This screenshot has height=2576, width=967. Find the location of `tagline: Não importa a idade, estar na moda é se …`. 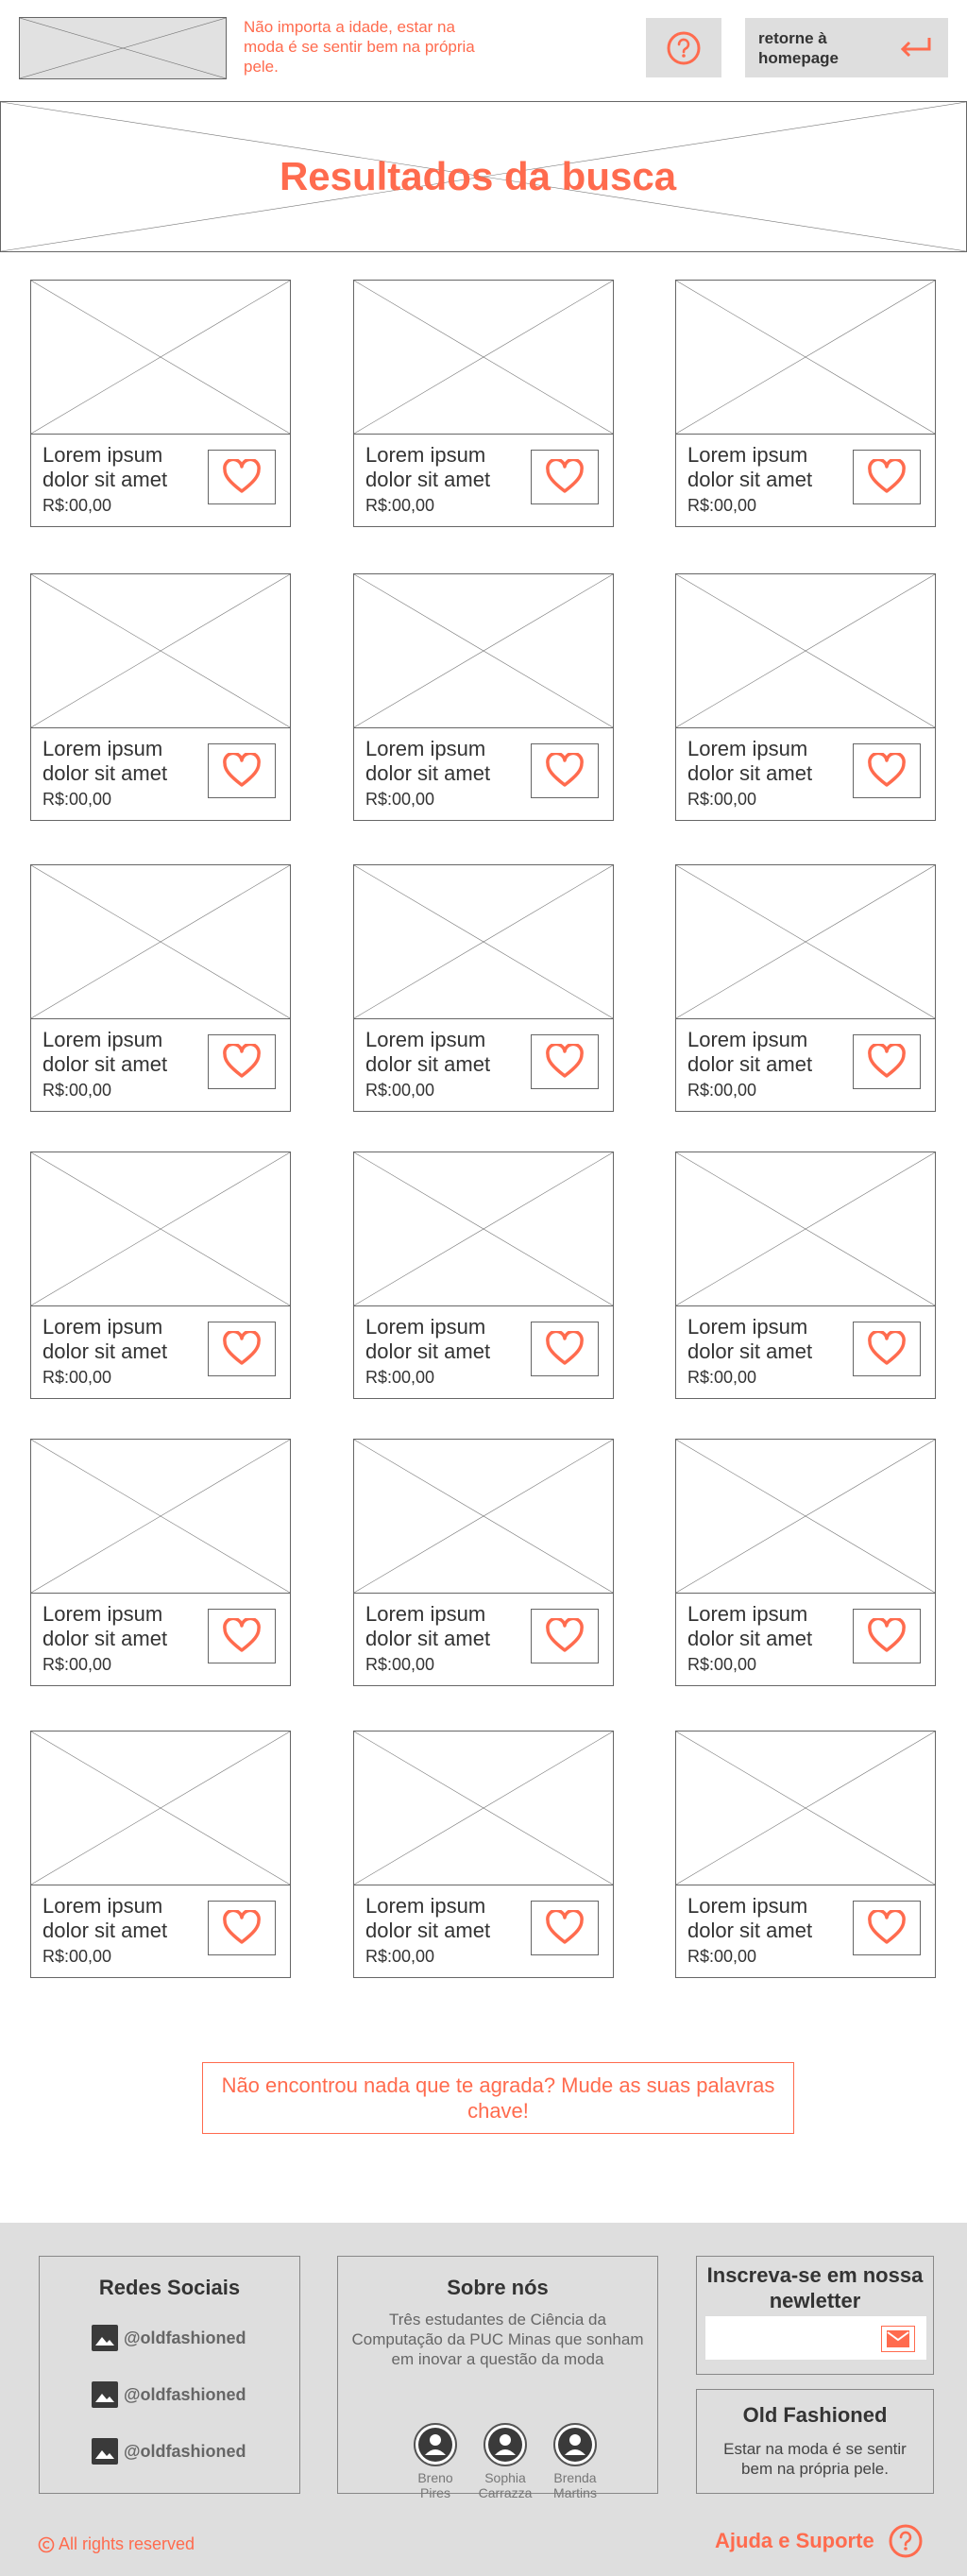

tagline: Não importa a idade, estar na moda é se … is located at coordinates (360, 47).